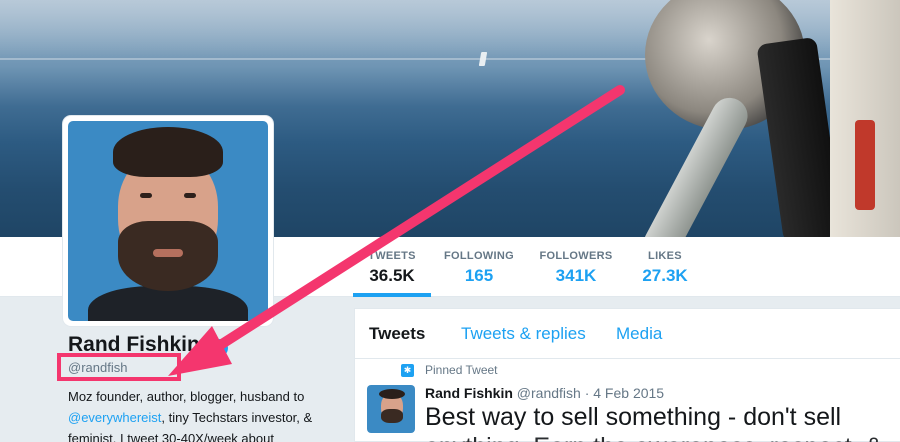  What do you see at coordinates (171, 436) in the screenshot?
I see `bio-line-3: feminist. I tweet 30-40X/week about` at bounding box center [171, 436].